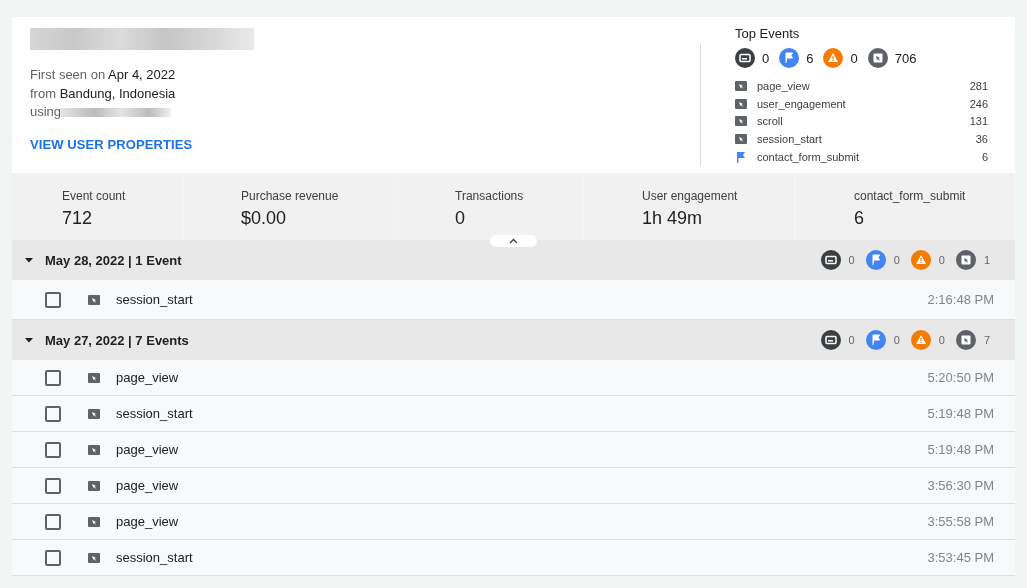  What do you see at coordinates (986, 260) in the screenshot?
I see `count-text: 1` at bounding box center [986, 260].